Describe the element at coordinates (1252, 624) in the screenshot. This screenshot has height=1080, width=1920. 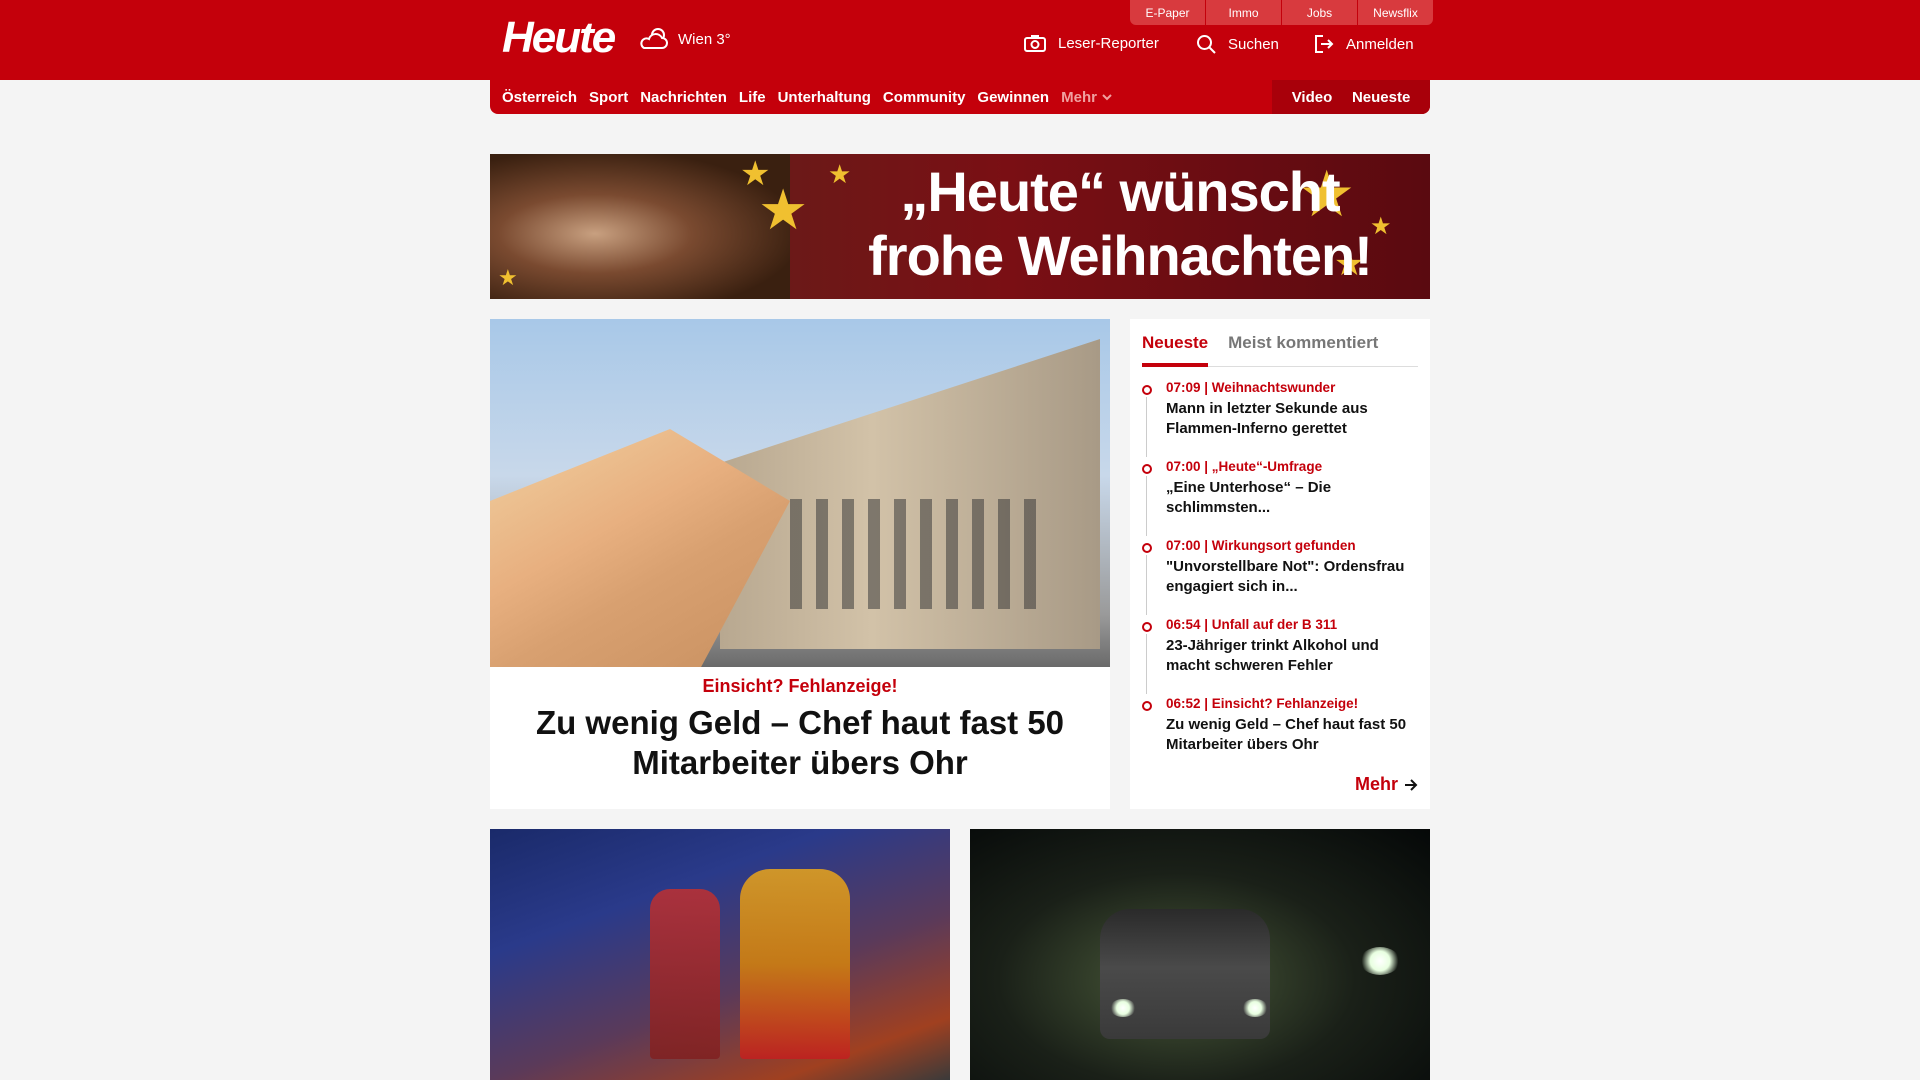
I see `feed-meta: 06:54 | Unfall auf der B 311` at that location.